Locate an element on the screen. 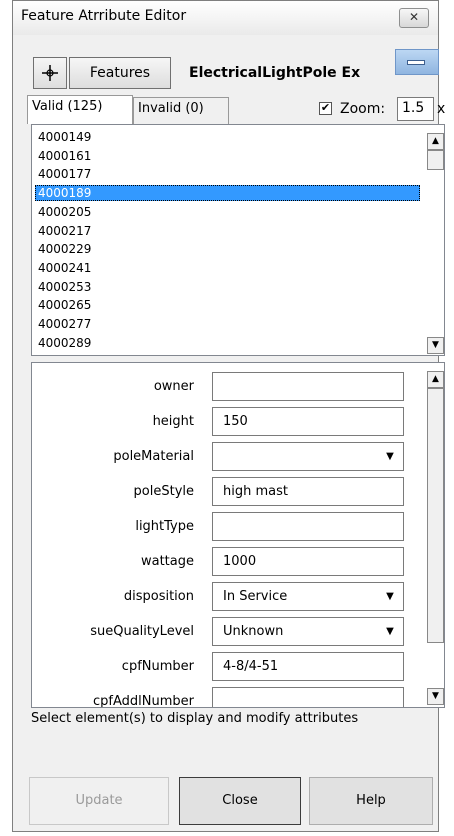 The width and height of the screenshot is (454, 836). attribute-label: poleMaterial is located at coordinates (153, 456).